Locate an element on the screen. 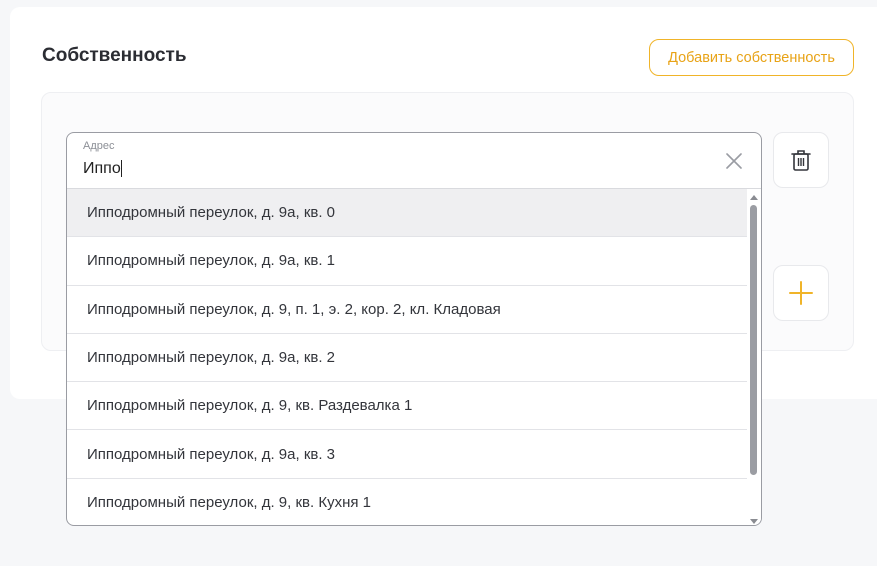  section-title: Собственность is located at coordinates (114, 55).